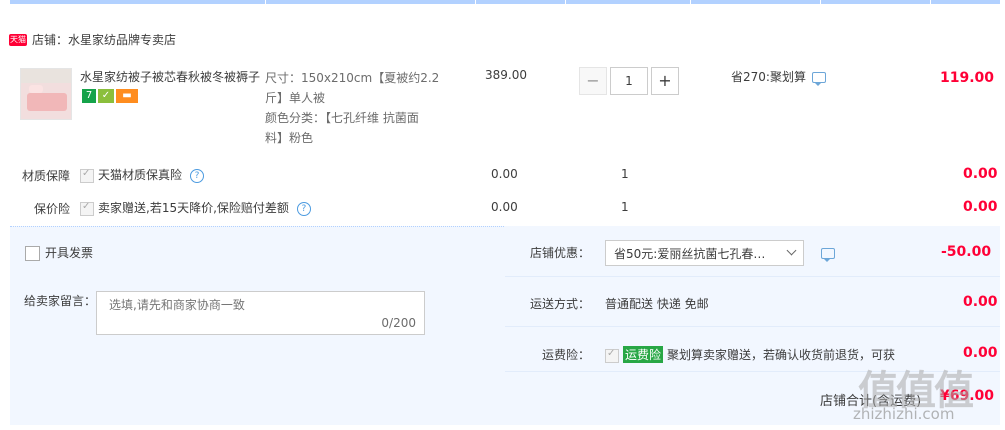  I want to click on service-badges: 7 ✓ ▬, so click(111, 96).